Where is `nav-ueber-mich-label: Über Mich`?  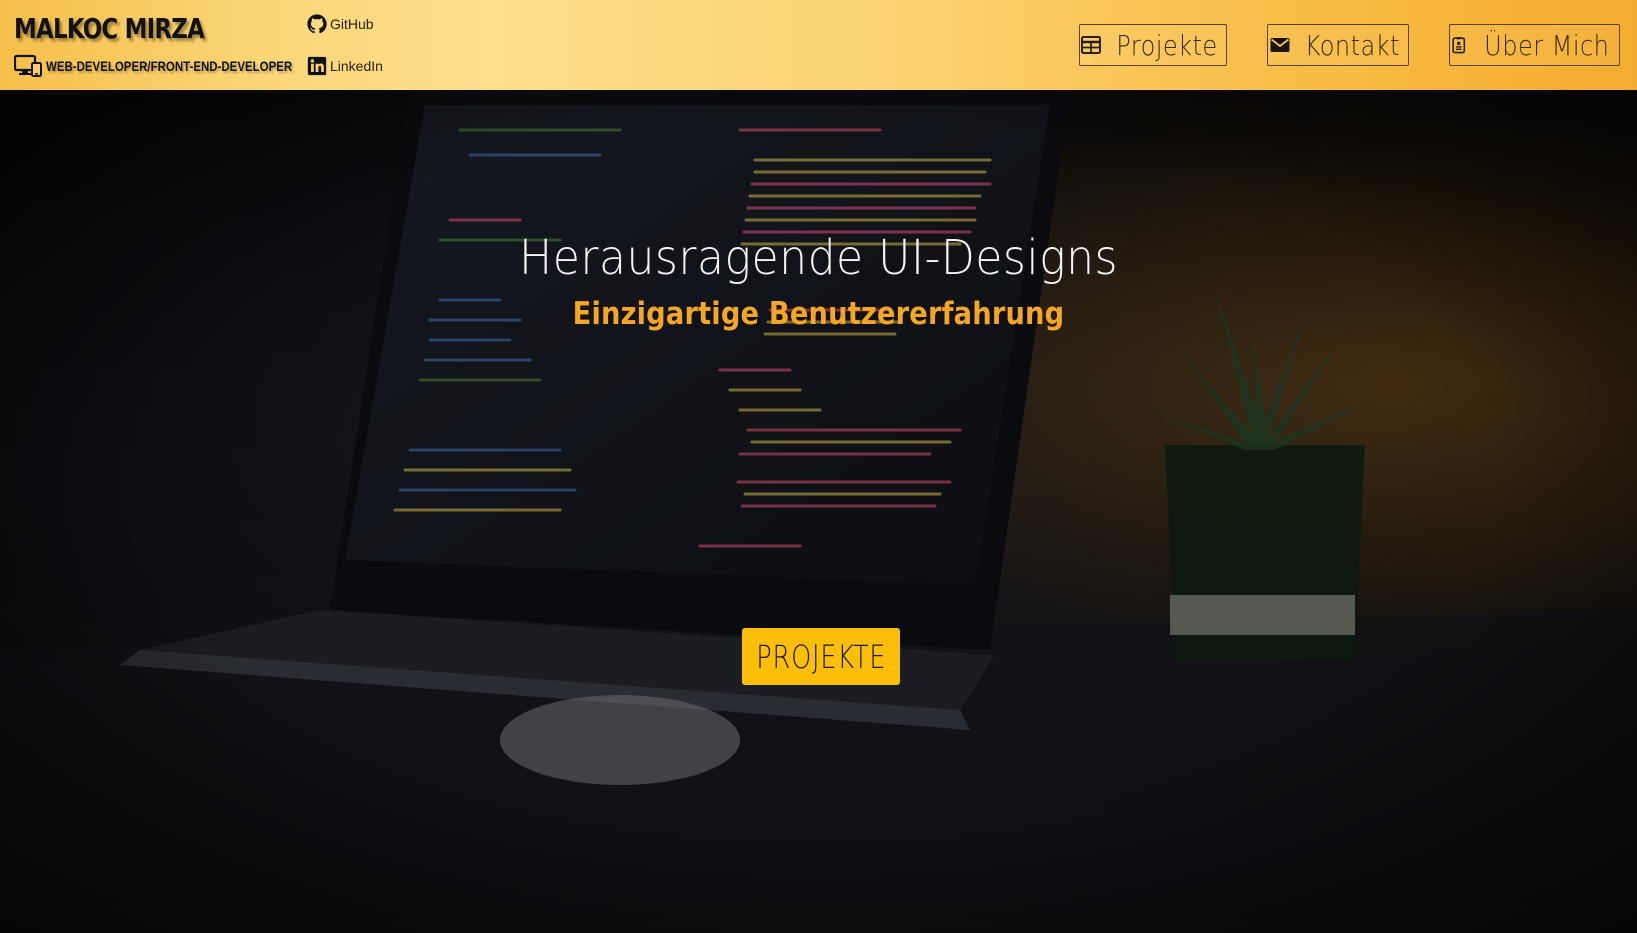 nav-ueber-mich-label: Über Mich is located at coordinates (1546, 45).